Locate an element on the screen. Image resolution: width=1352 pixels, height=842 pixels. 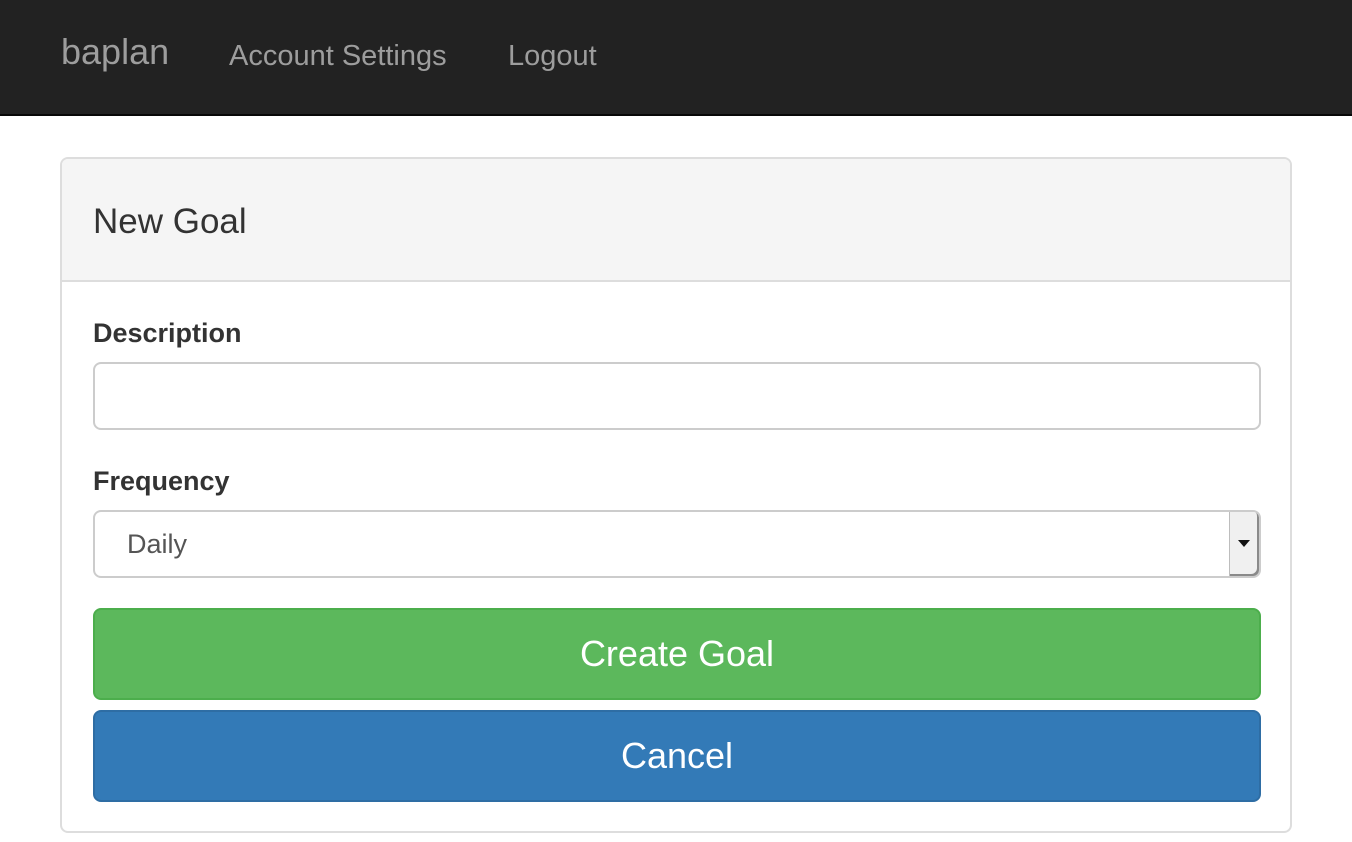
top-navbar: baplan Account Settings Logout is located at coordinates (676, 58).